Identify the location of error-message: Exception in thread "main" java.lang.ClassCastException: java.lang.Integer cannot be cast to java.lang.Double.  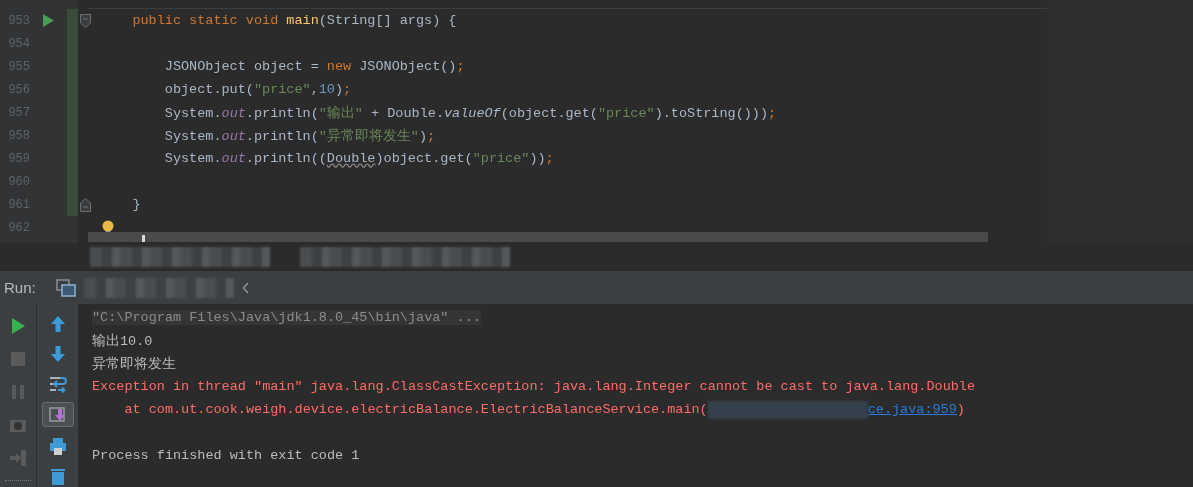
(534, 386).